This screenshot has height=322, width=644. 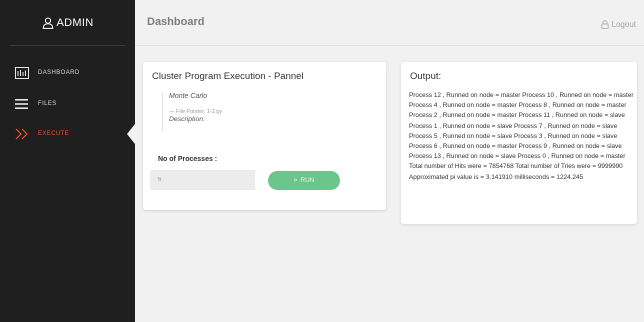 What do you see at coordinates (22, 73) in the screenshot?
I see `dashboard-icon` at bounding box center [22, 73].